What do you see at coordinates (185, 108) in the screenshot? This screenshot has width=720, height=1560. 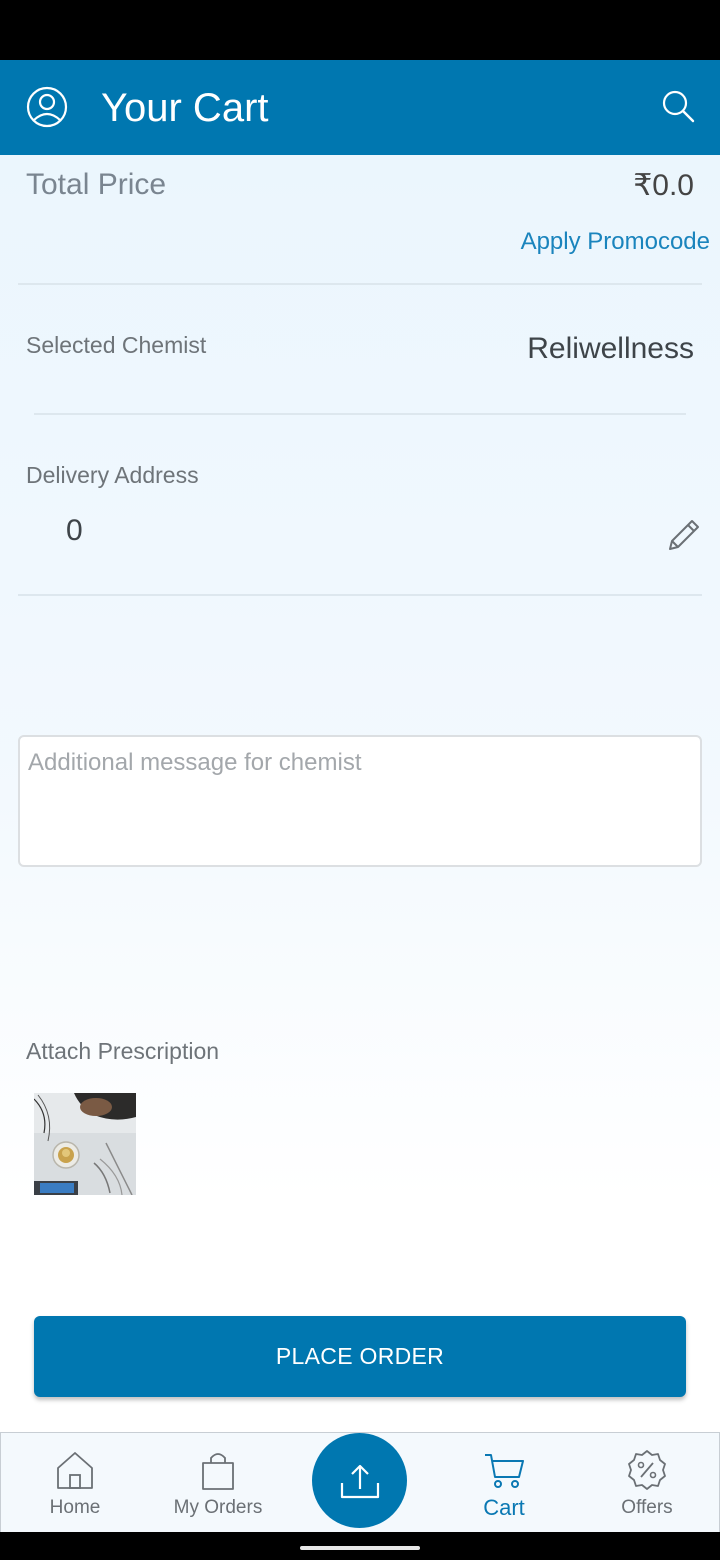 I see `page-title: Your Cart` at bounding box center [185, 108].